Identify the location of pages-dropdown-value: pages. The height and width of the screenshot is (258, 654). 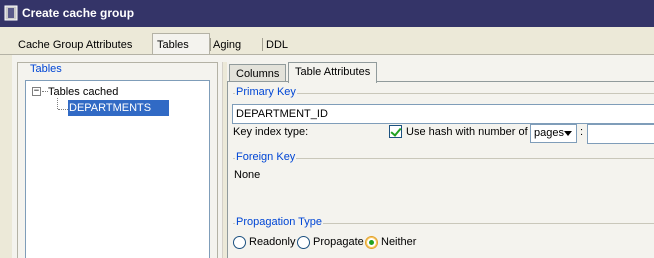
(549, 133).